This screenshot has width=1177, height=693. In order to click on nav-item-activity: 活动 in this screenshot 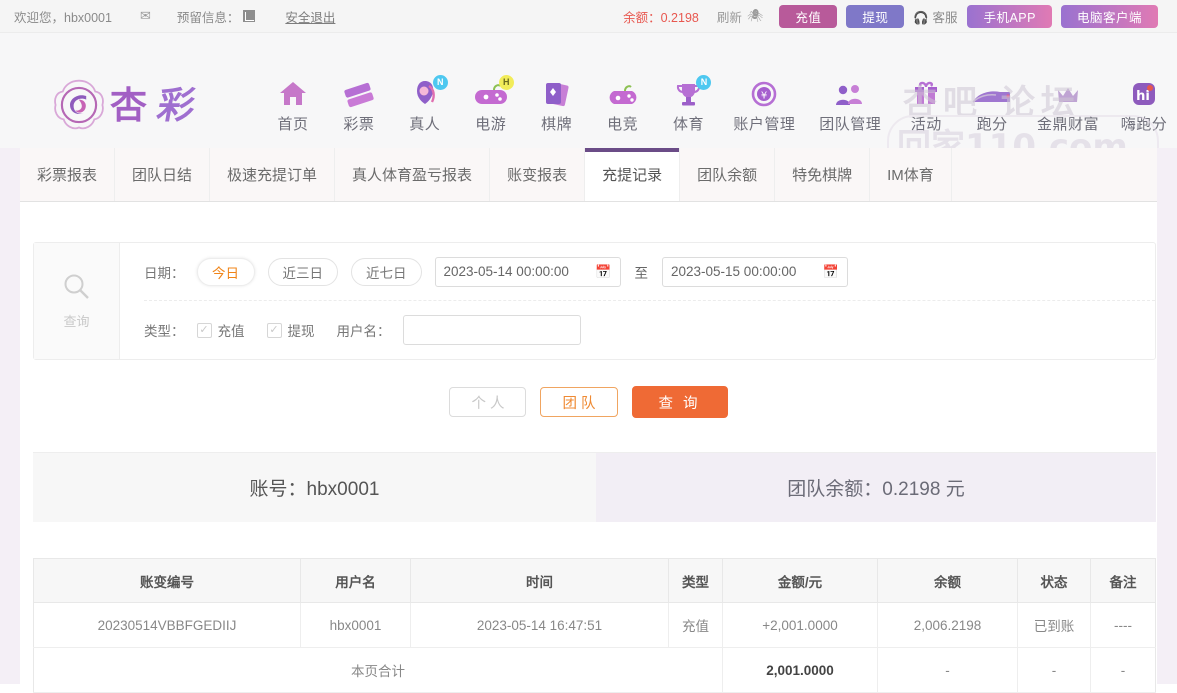, I will do `click(926, 106)`.